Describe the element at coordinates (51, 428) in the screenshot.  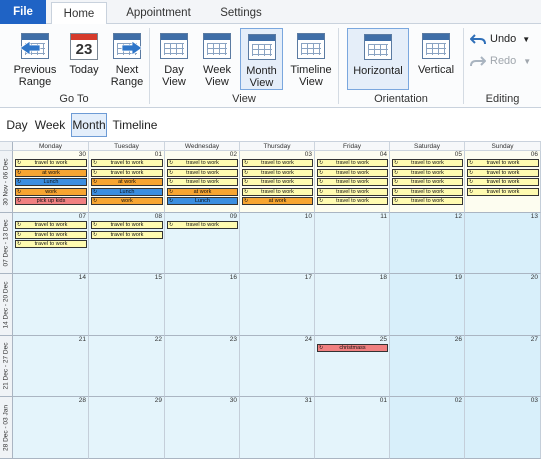
I see `day-cell: 28` at that location.